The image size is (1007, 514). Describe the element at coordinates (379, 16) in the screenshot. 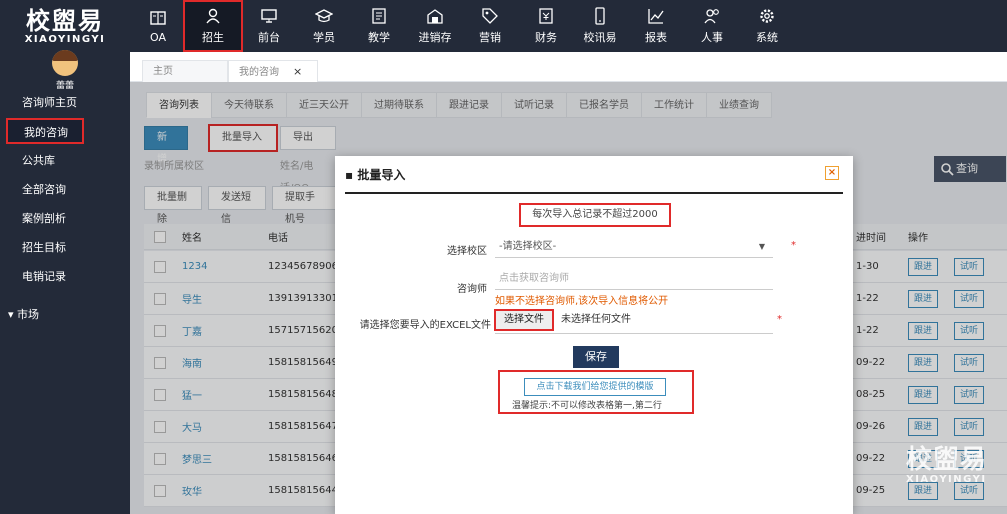

I see `book-icon` at that location.